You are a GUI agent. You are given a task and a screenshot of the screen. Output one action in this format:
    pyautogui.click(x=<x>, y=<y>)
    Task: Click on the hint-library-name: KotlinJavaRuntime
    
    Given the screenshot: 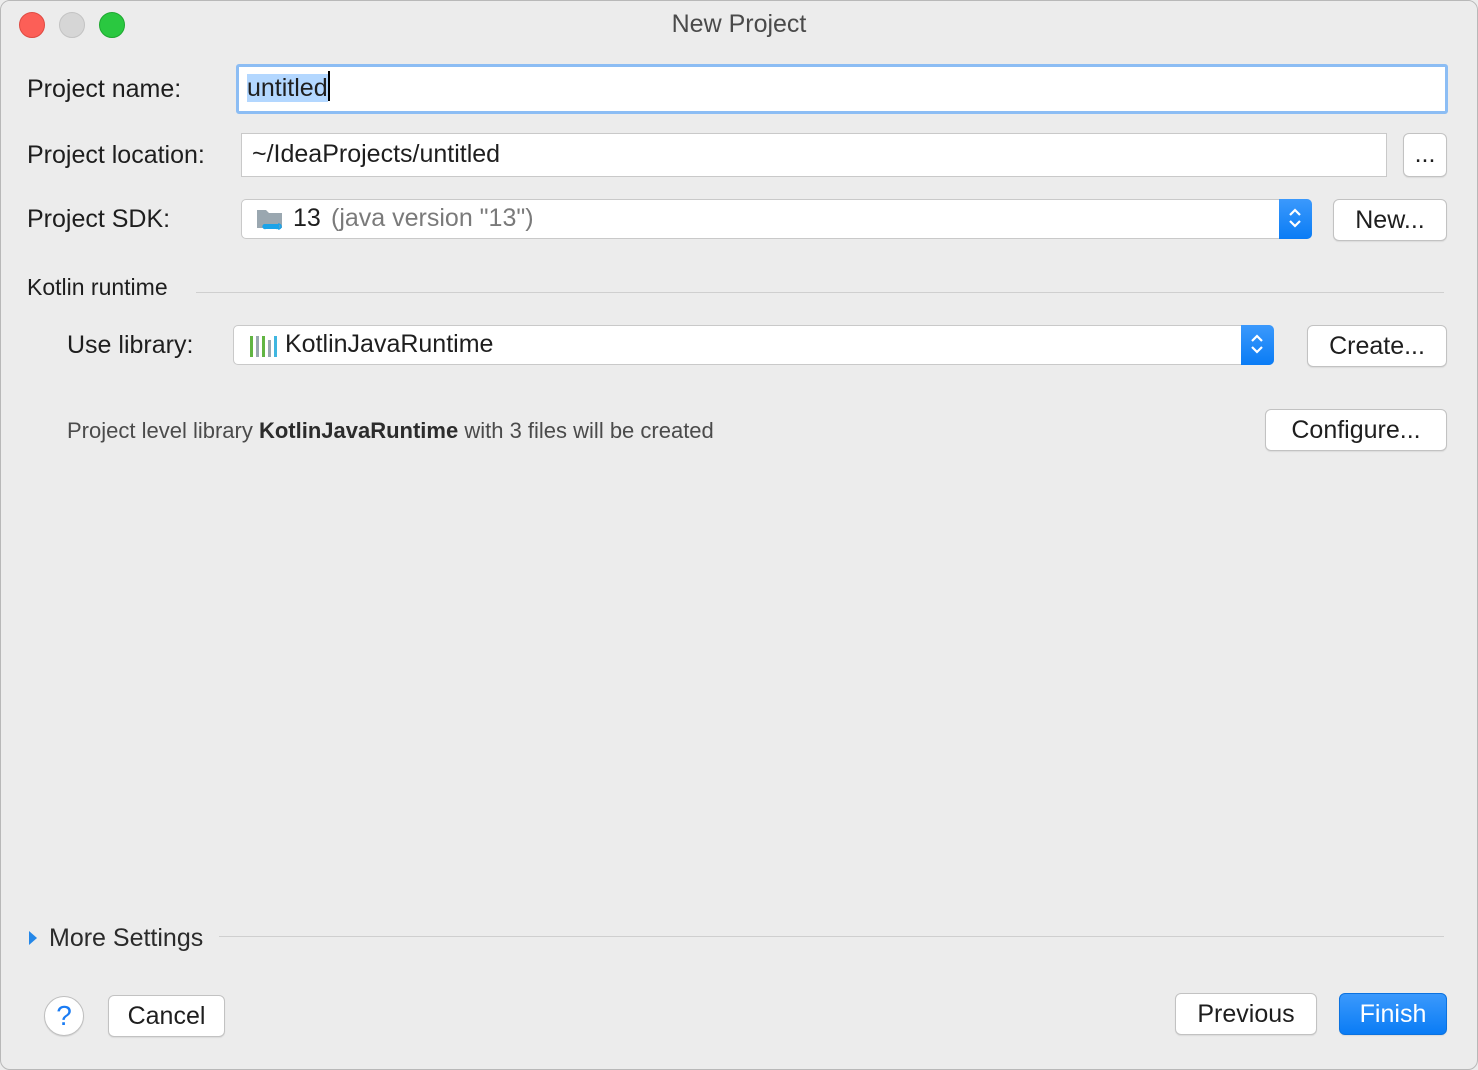 What is the action you would take?
    pyautogui.click(x=358, y=430)
    